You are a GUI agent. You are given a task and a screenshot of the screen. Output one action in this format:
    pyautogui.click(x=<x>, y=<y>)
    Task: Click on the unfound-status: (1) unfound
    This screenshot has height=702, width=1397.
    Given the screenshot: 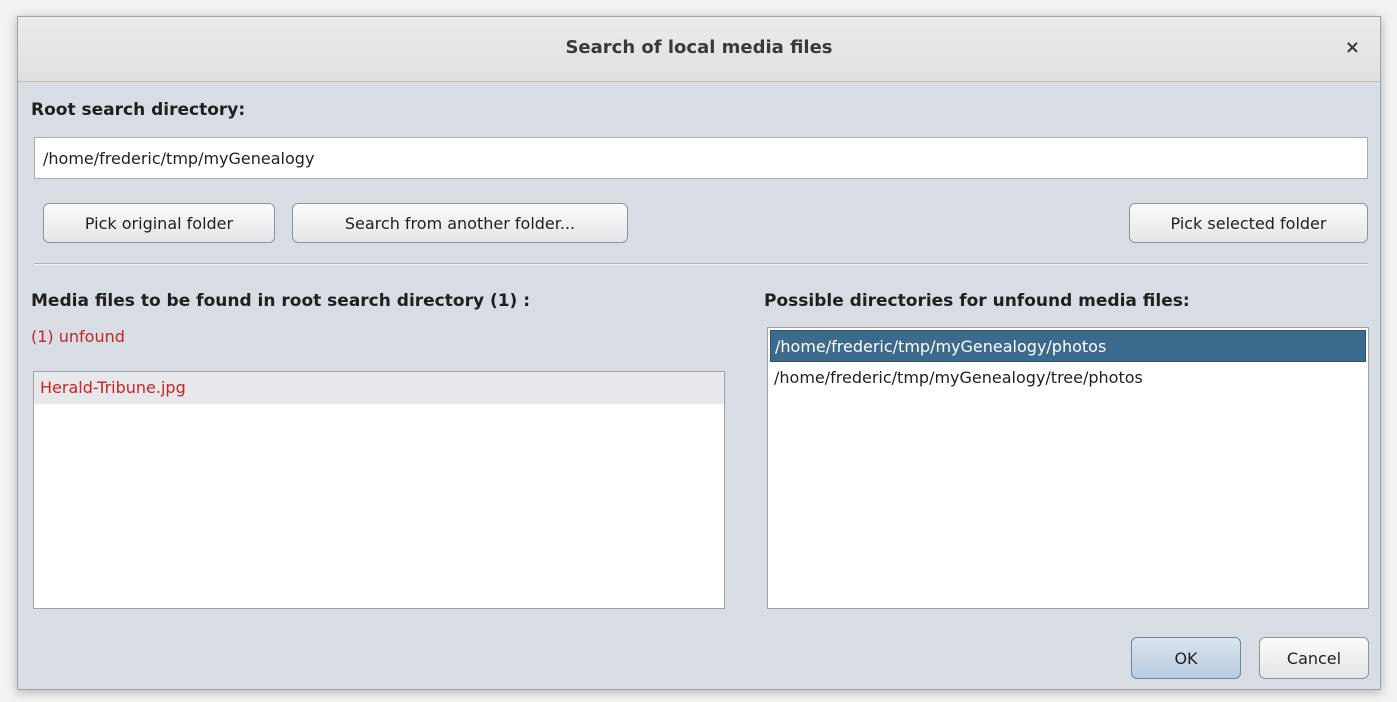 What is the action you would take?
    pyautogui.click(x=78, y=336)
    